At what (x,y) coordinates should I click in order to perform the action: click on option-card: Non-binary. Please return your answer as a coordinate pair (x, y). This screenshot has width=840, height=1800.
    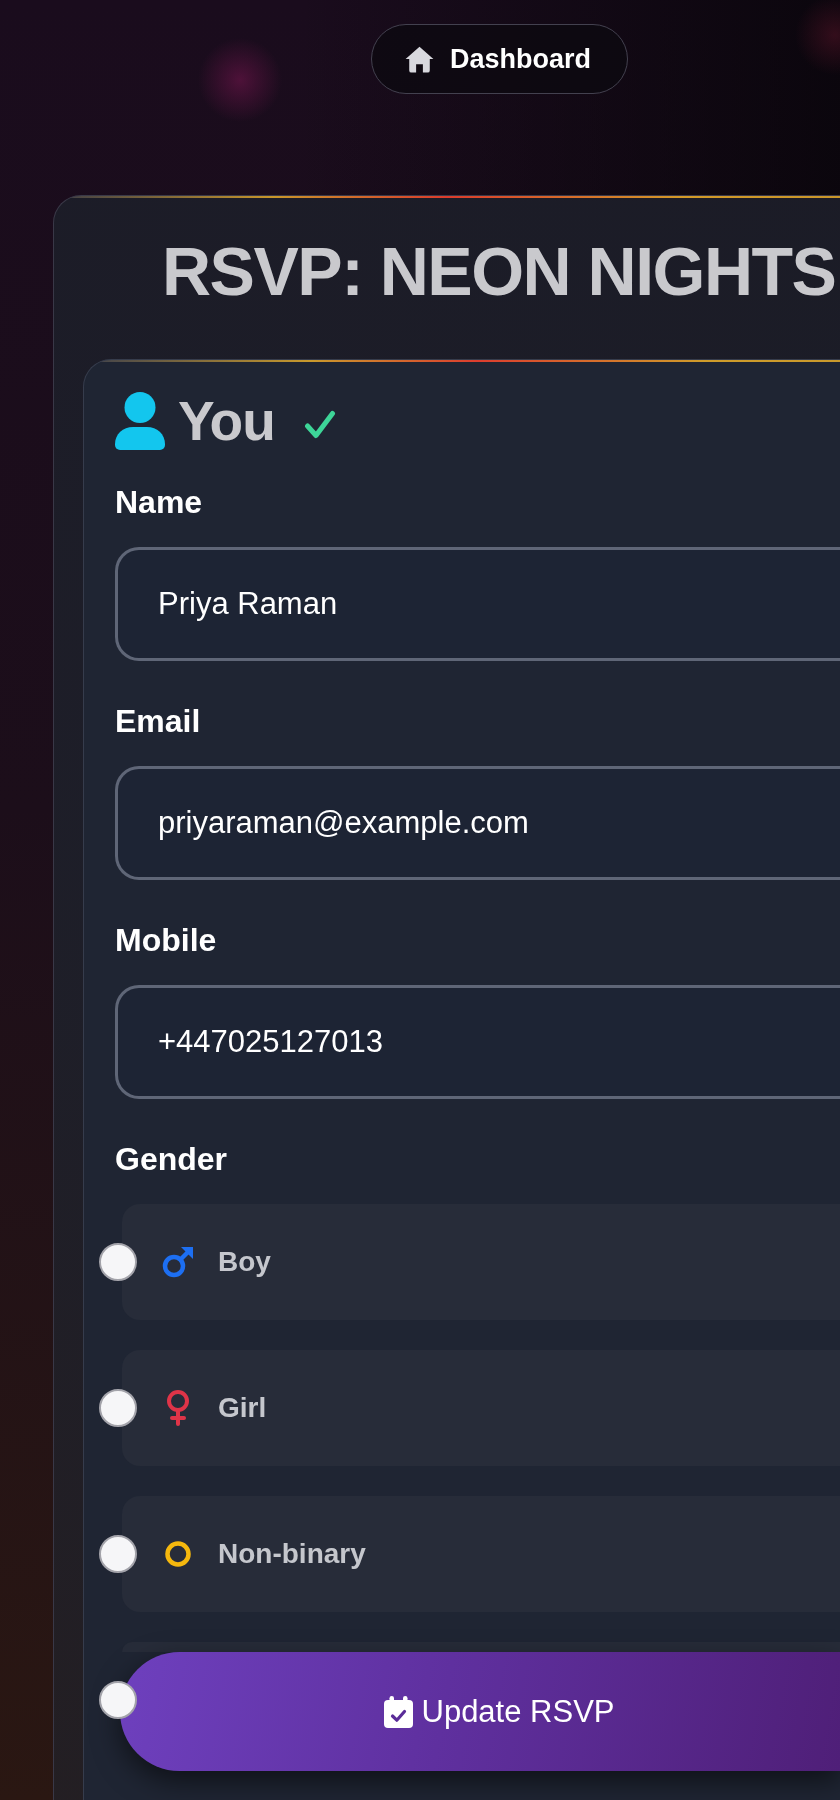
    Looking at the image, I should click on (481, 1554).